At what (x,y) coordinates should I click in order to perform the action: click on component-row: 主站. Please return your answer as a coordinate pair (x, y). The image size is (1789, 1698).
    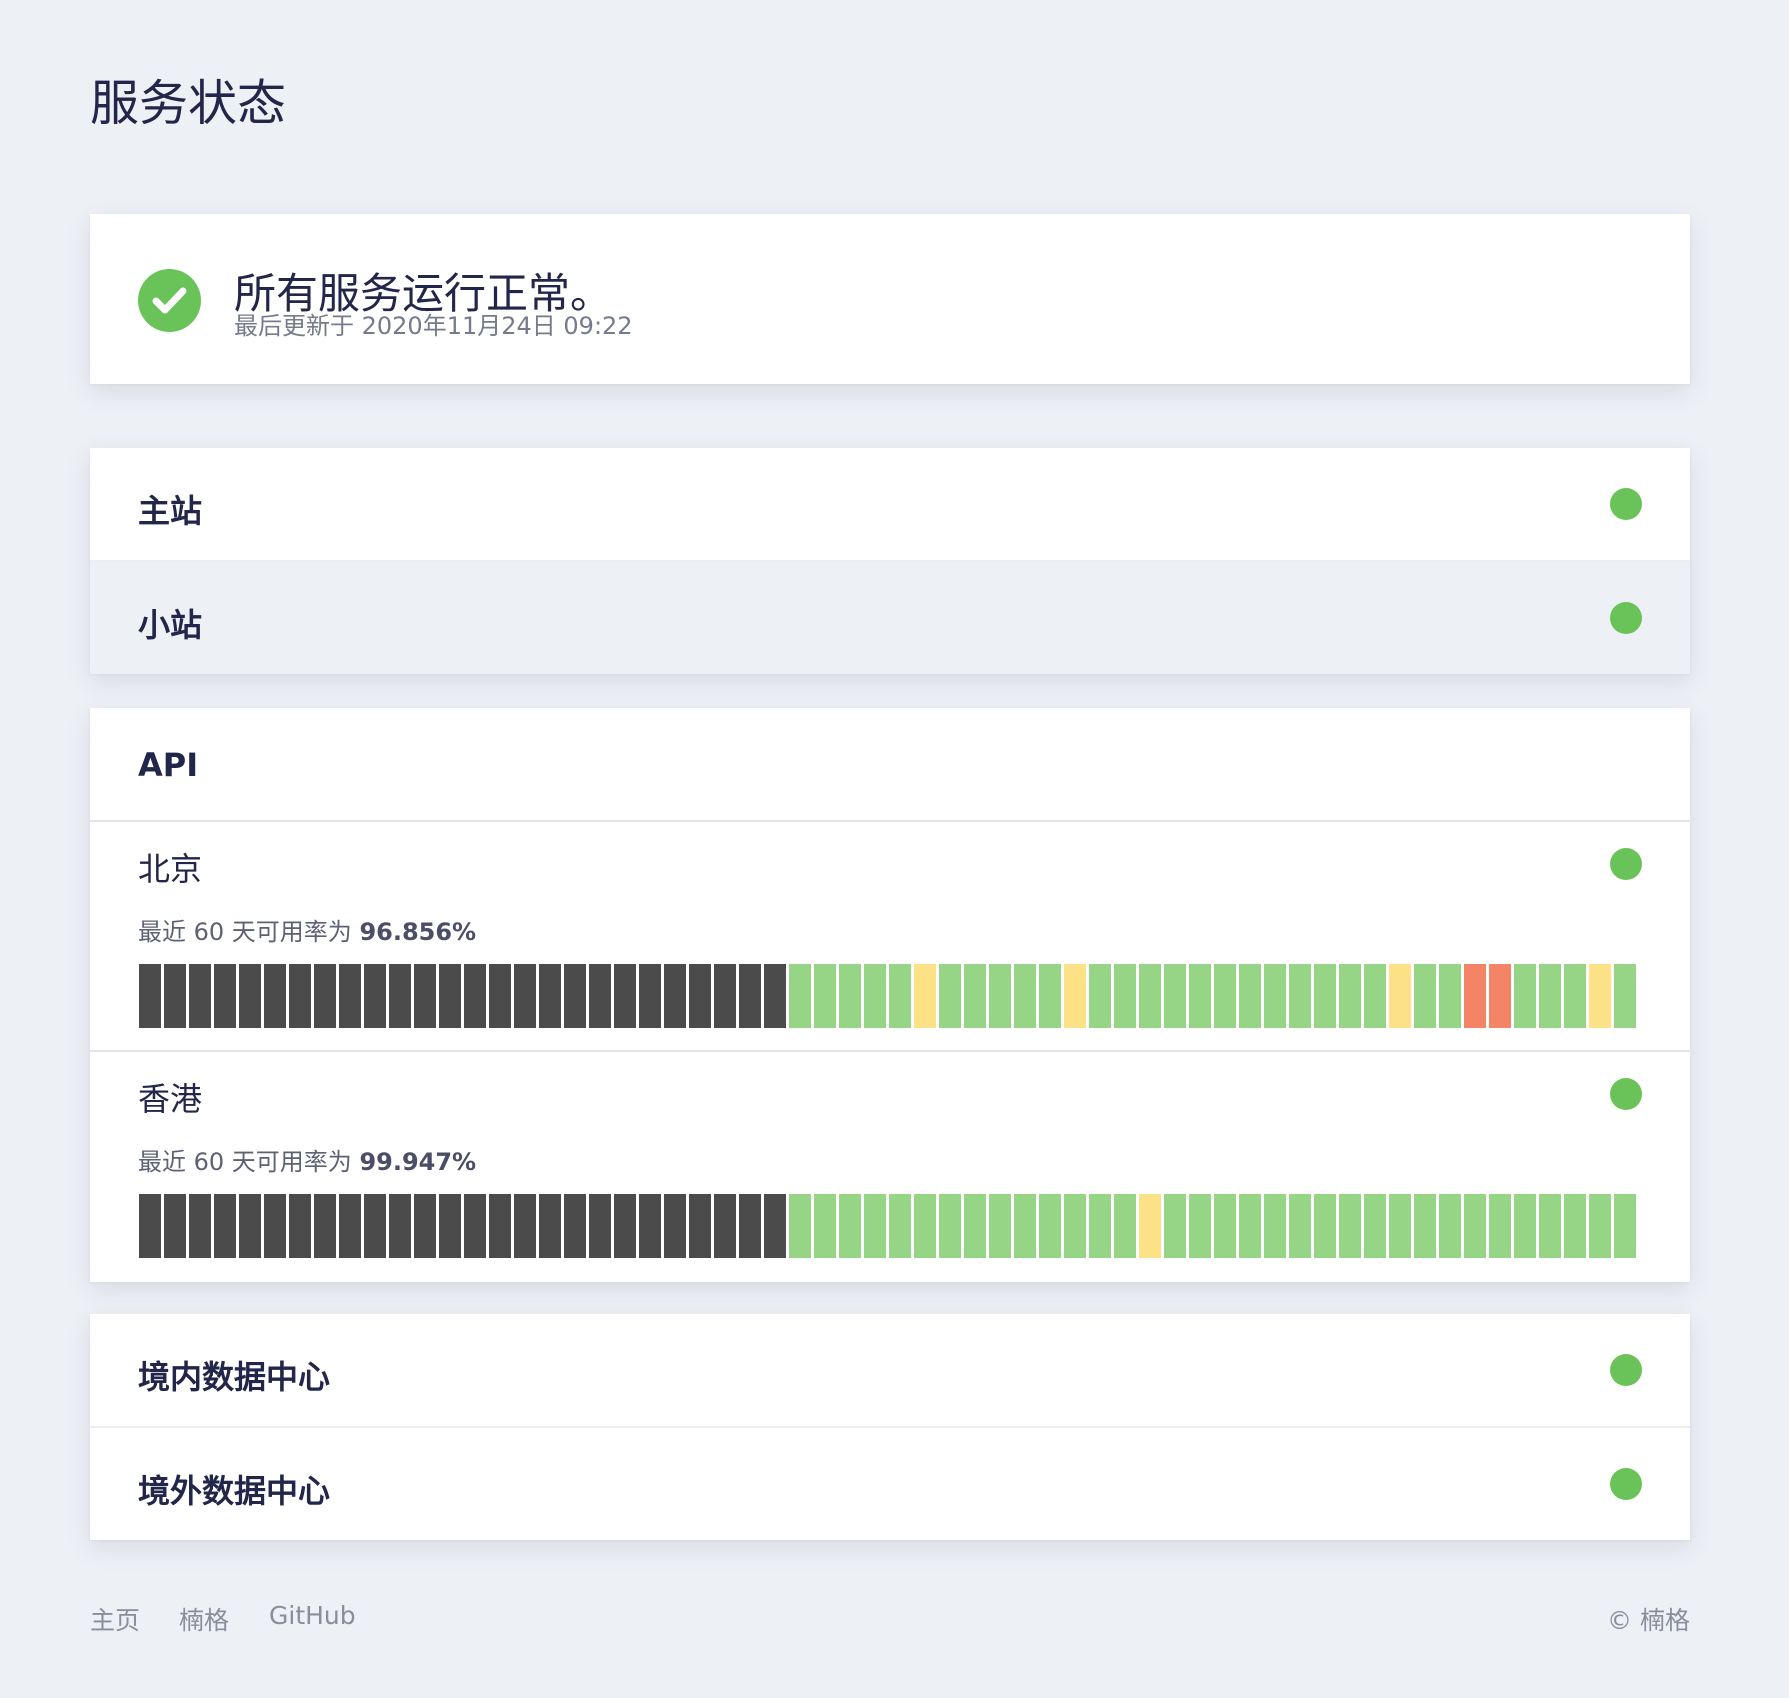
    Looking at the image, I should click on (890, 504).